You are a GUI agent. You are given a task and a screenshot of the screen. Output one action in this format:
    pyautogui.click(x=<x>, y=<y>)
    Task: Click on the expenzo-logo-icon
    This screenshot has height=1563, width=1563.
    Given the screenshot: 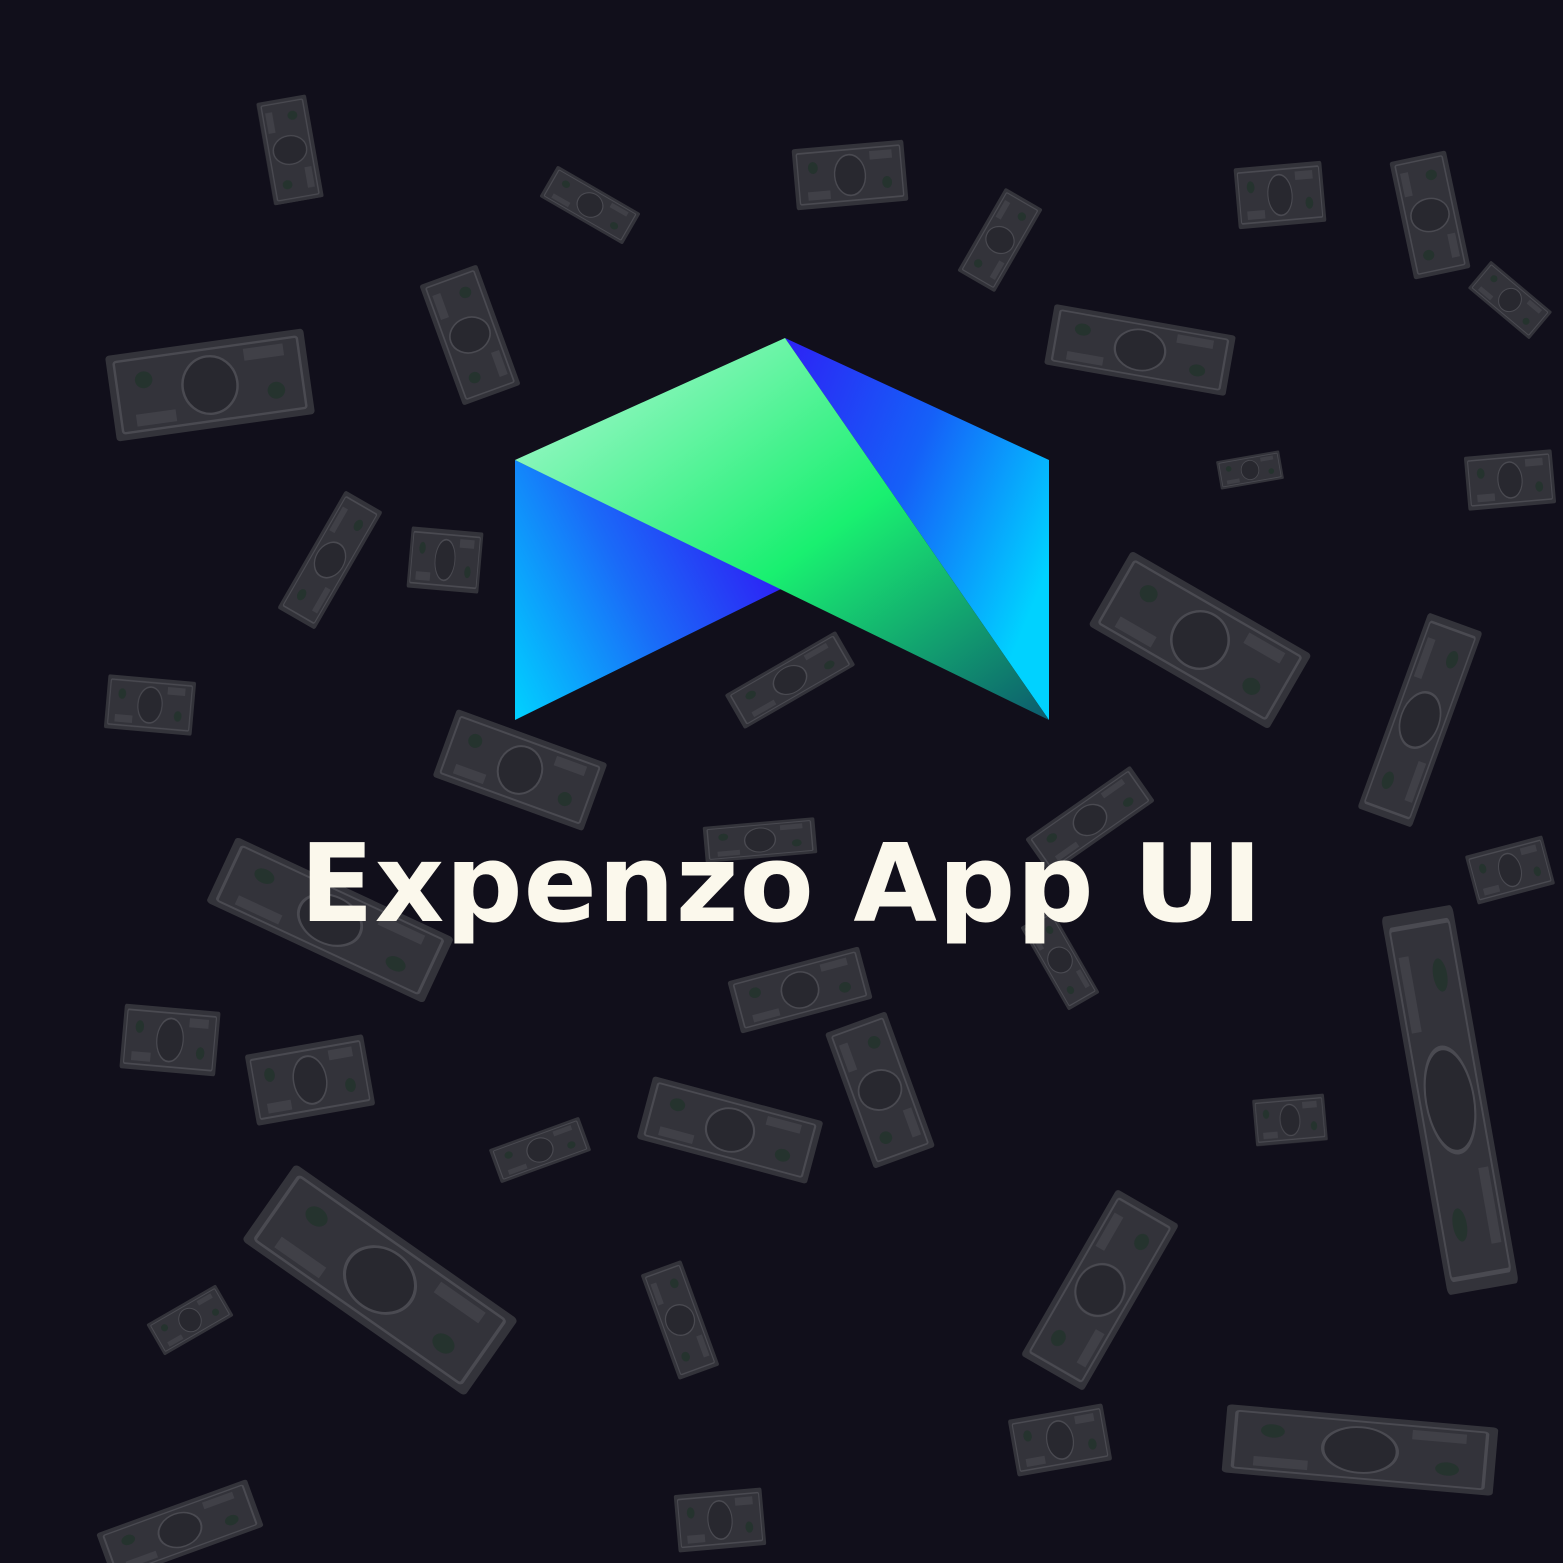 What is the action you would take?
    pyautogui.click(x=782, y=529)
    